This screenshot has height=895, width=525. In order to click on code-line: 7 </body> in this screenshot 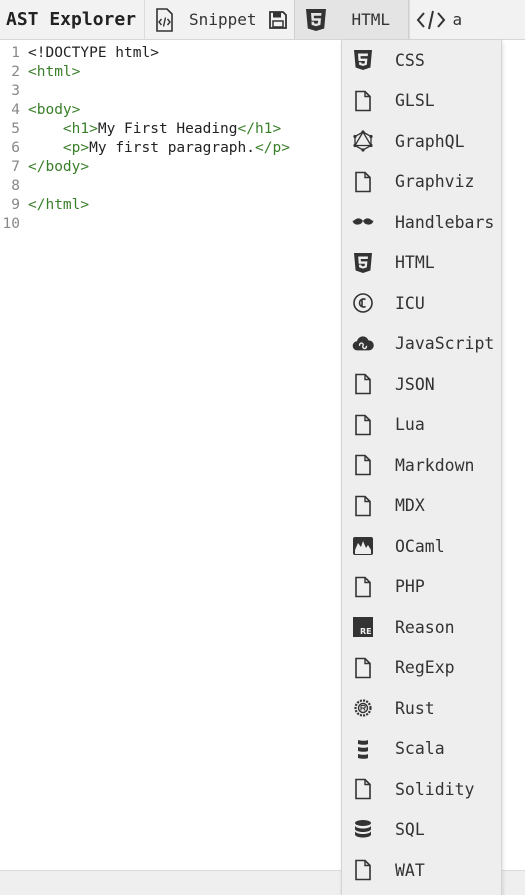, I will do `click(170, 167)`.